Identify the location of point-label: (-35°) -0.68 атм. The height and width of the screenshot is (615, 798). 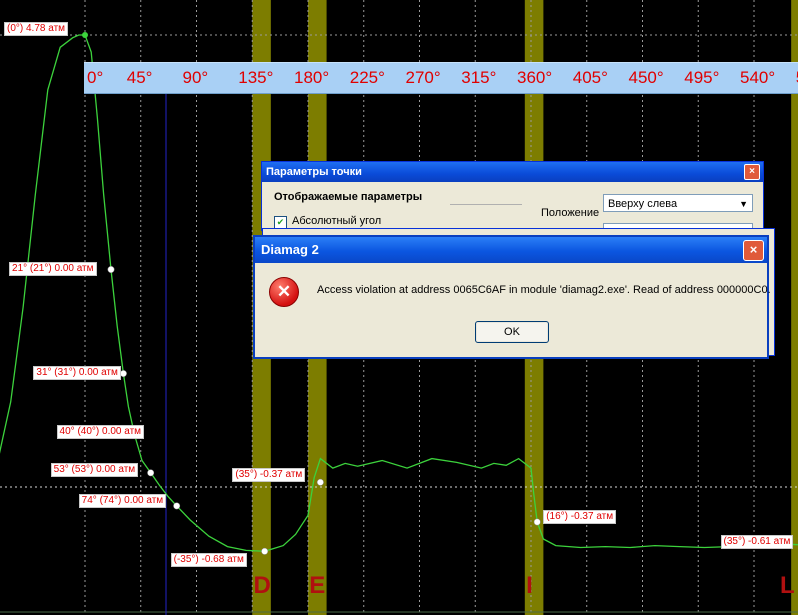
(208, 560).